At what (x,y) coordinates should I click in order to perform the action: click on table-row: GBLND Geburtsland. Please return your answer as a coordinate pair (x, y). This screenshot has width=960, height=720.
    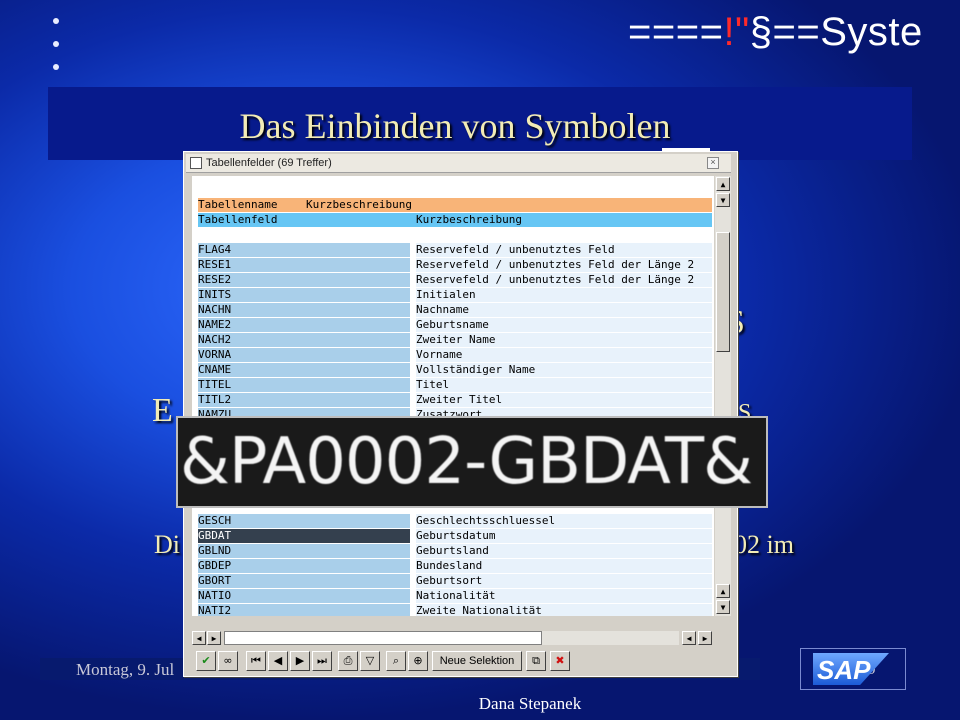
    Looking at the image, I should click on (454, 551).